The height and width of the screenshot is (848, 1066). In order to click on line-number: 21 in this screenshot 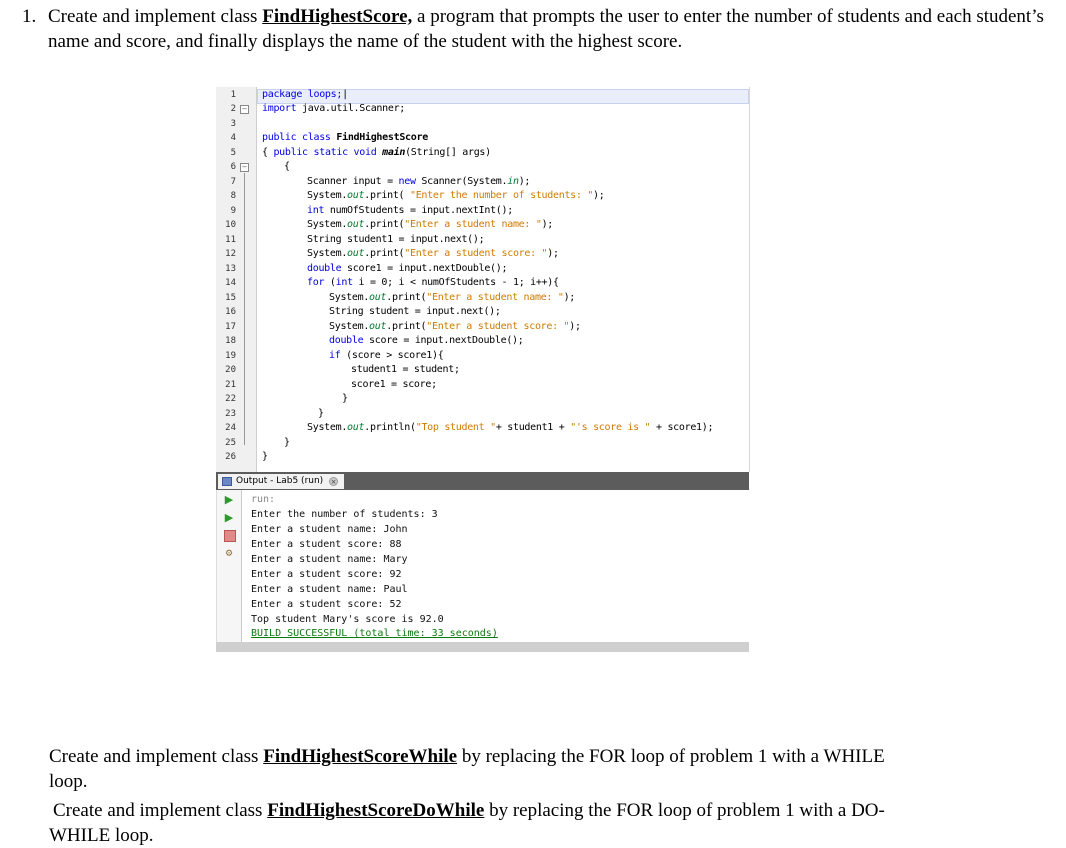, I will do `click(230, 385)`.